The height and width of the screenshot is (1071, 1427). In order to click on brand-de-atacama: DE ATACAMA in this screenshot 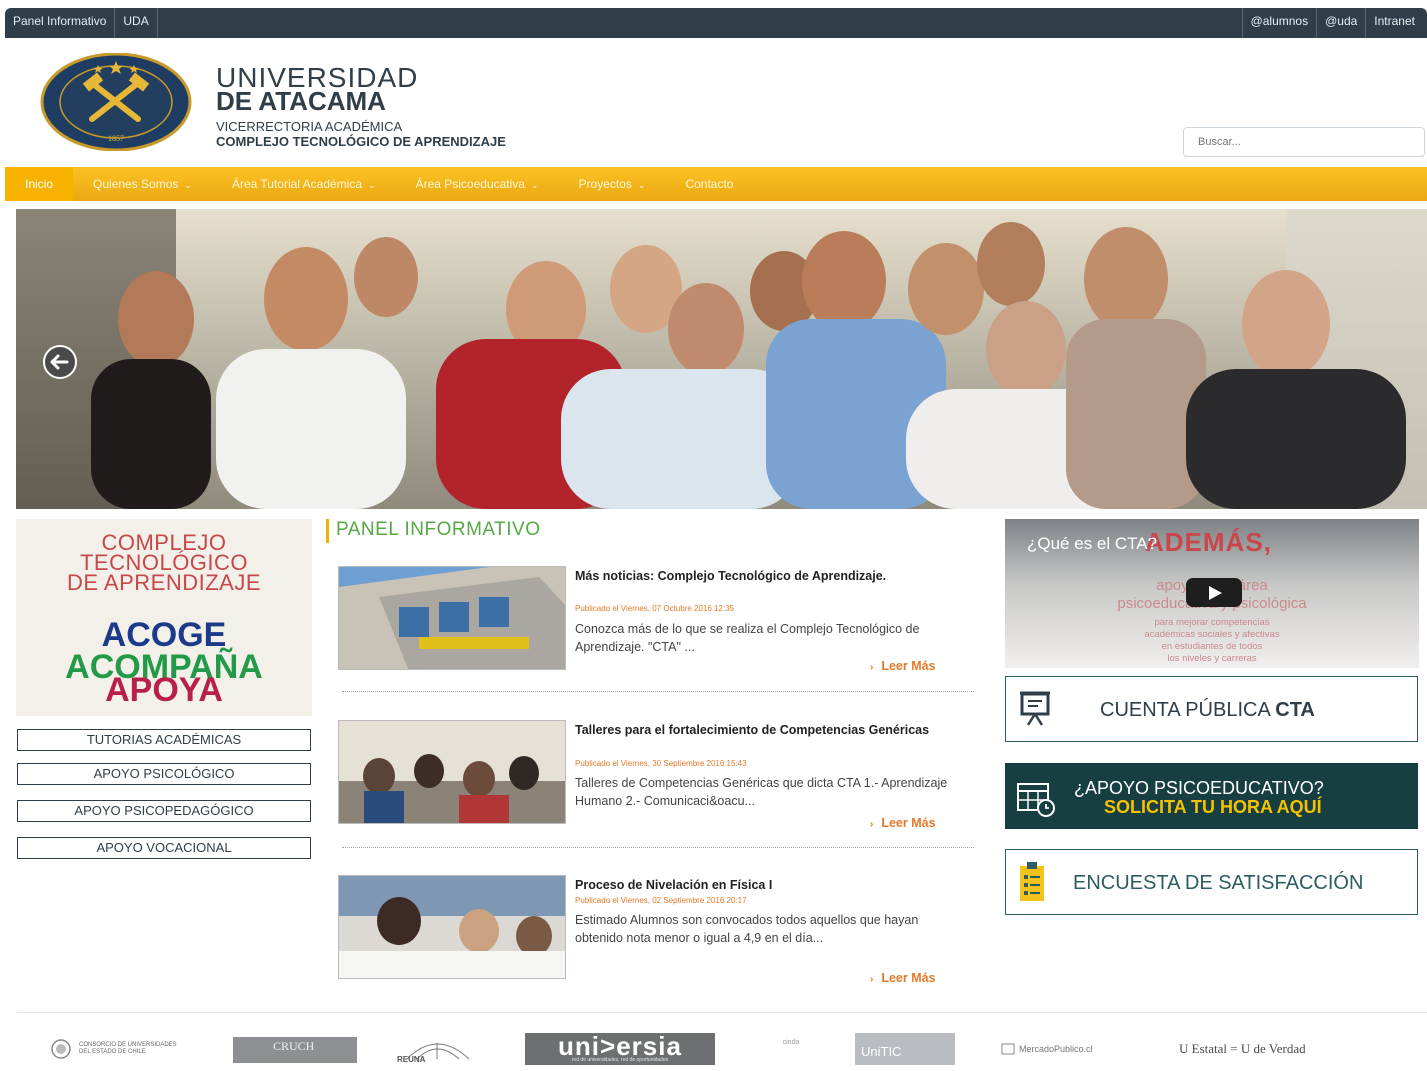, I will do `click(301, 101)`.